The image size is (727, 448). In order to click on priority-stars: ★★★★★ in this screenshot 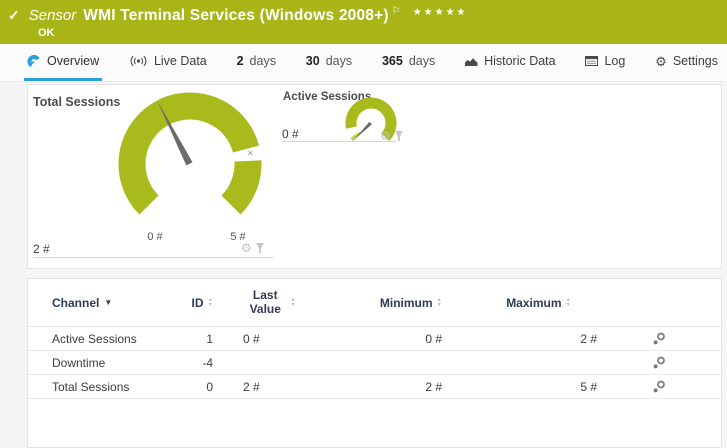, I will do `click(440, 12)`.